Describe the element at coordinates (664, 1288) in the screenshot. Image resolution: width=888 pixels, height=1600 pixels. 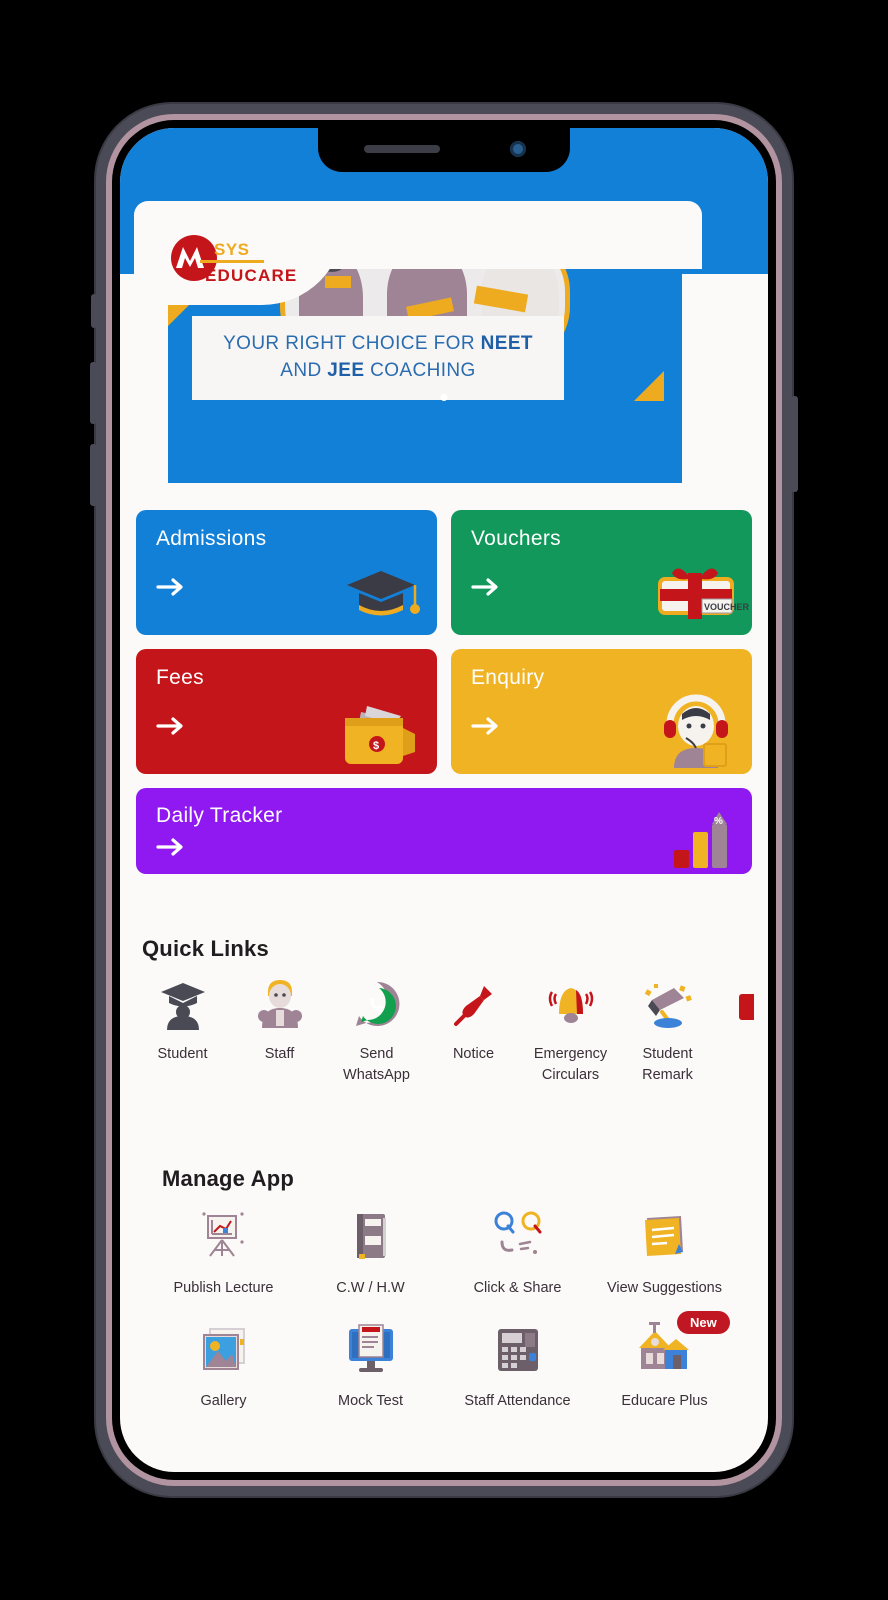
I see `manage-item-view-suggestions-label: View Suggestions` at that location.